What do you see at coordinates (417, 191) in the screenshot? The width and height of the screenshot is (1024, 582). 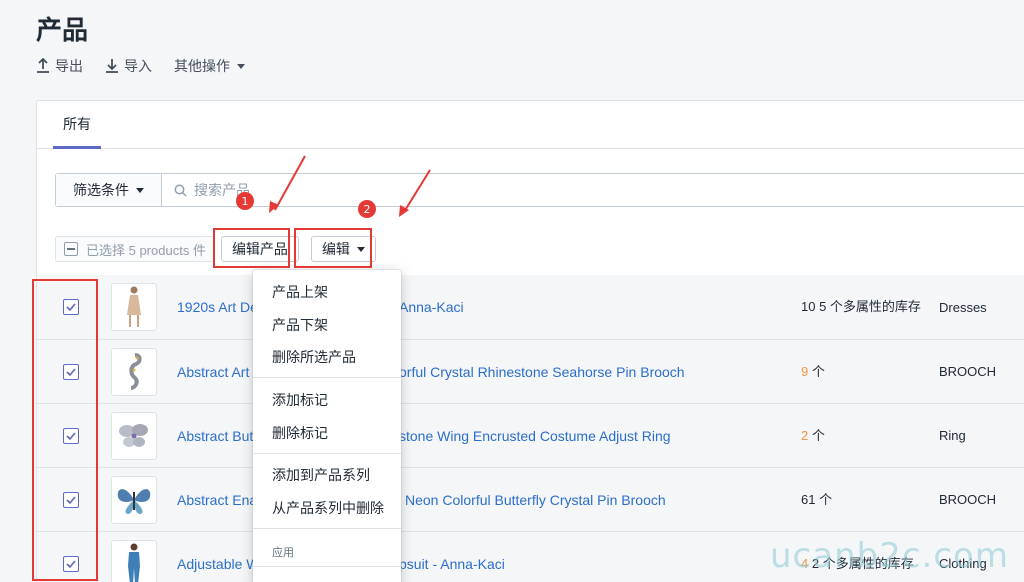 I see `arrow-to-edit-dropdown` at bounding box center [417, 191].